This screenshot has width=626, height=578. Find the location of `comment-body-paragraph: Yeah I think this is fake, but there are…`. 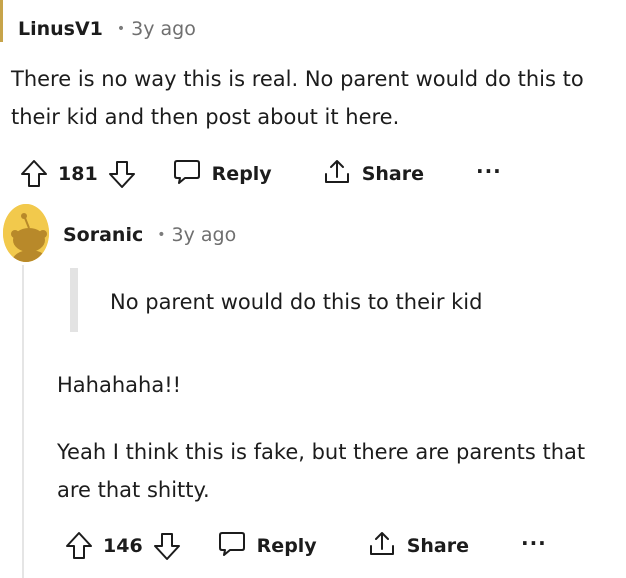

comment-body-paragraph: Yeah I think this is fake, but there are… is located at coordinates (321, 471).